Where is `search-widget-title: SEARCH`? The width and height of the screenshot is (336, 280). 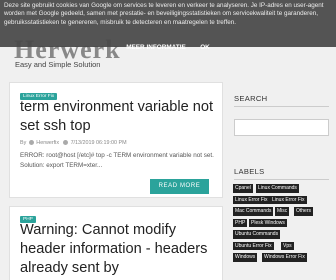 search-widget-title: SEARCH is located at coordinates (251, 98).